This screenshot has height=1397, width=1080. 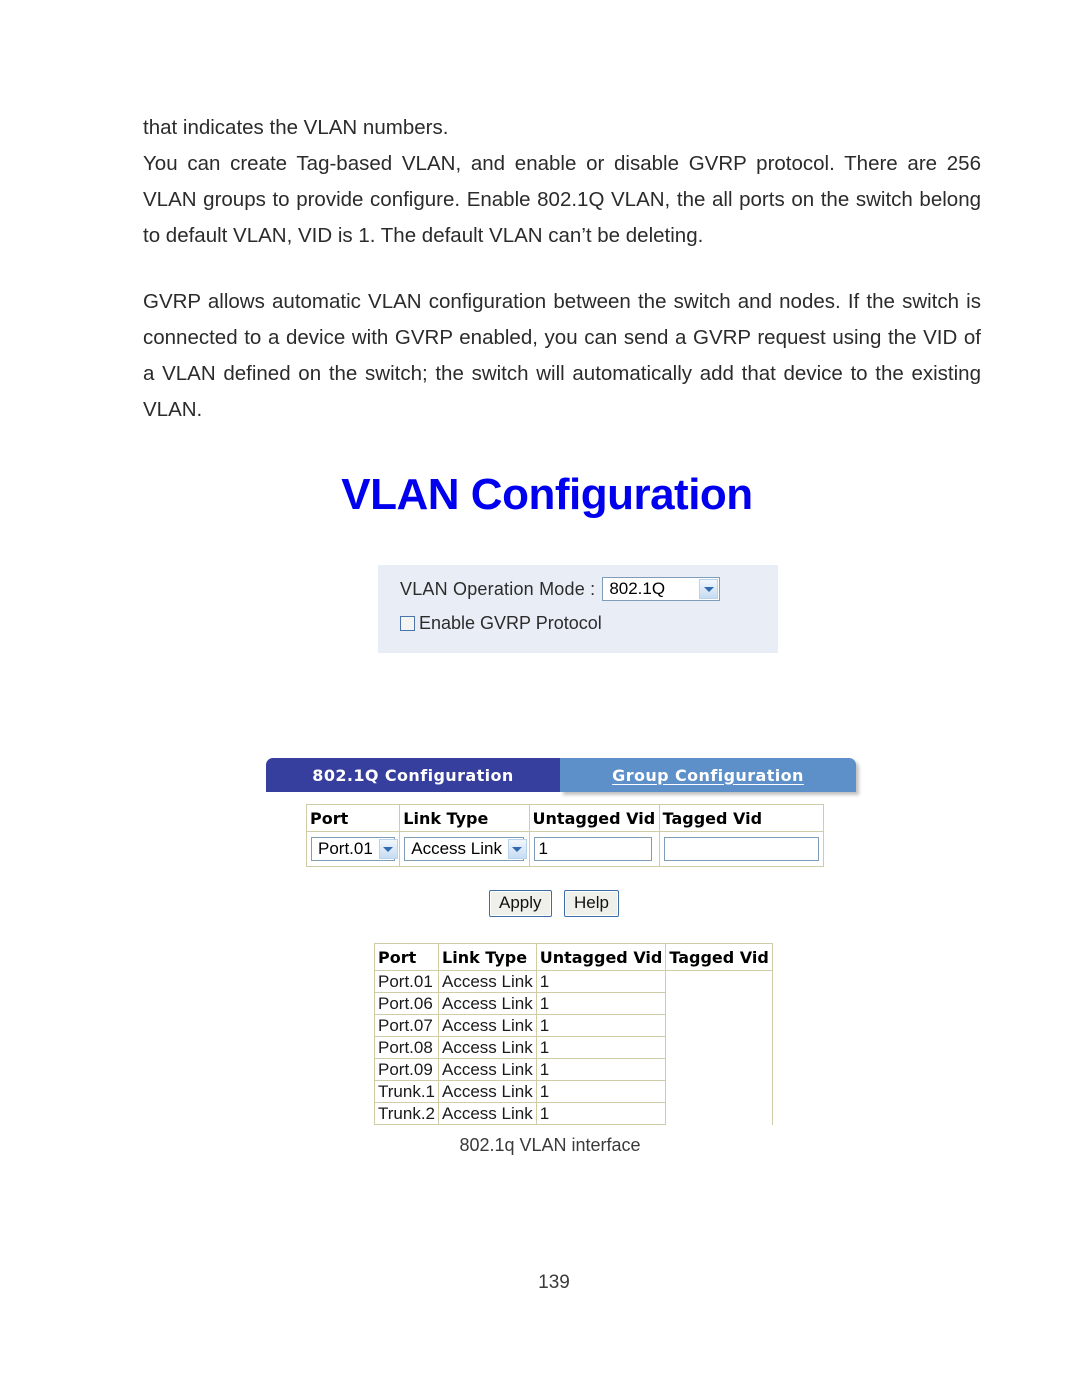 What do you see at coordinates (547, 494) in the screenshot?
I see `page-title: VLAN Configuration` at bounding box center [547, 494].